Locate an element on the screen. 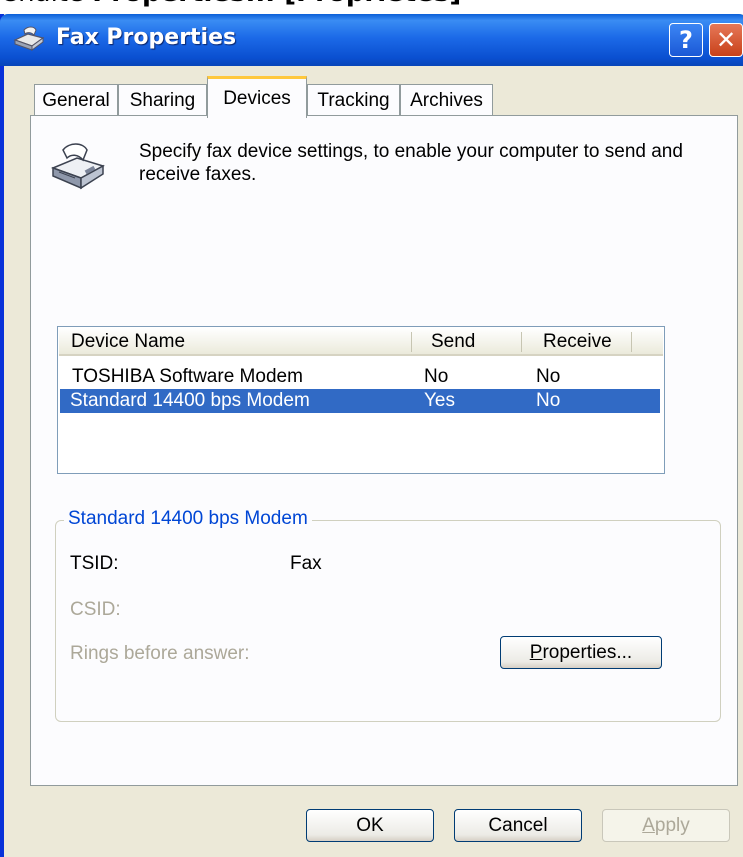 This screenshot has width=743, height=857. device-row-toshiba: TOSHIBA Software Modem No No is located at coordinates (360, 377).